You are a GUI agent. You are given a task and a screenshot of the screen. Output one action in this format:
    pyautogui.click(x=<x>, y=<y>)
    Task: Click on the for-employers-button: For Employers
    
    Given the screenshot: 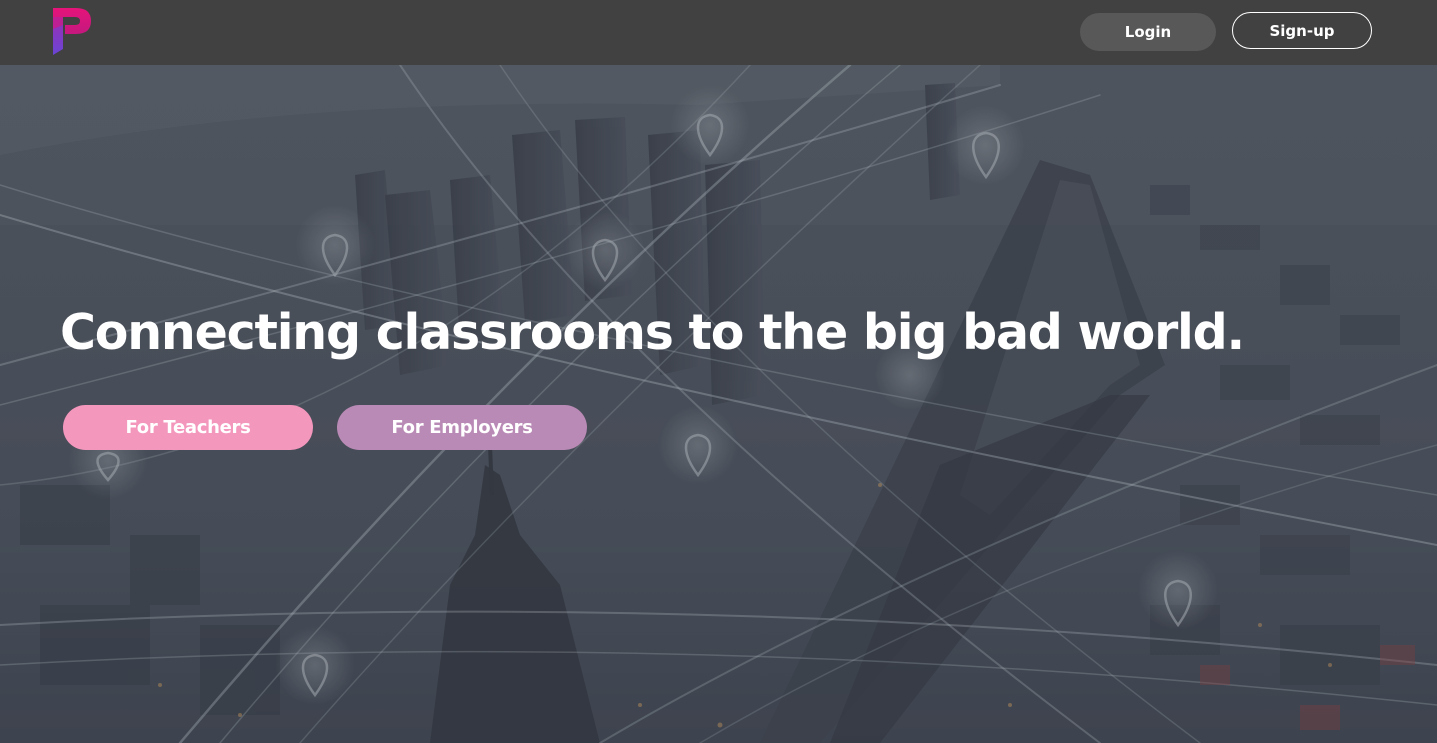 What is the action you would take?
    pyautogui.click(x=462, y=427)
    